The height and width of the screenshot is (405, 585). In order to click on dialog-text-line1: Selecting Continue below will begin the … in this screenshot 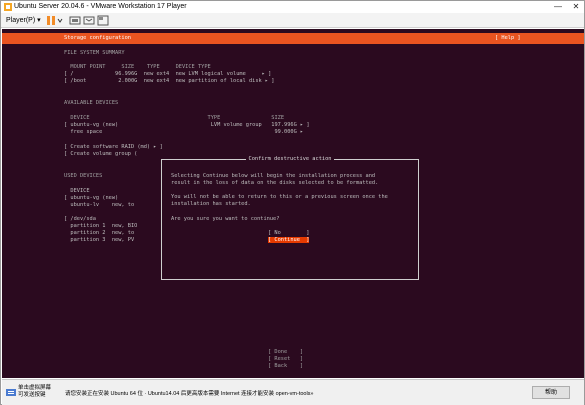, I will do `click(273, 176)`.